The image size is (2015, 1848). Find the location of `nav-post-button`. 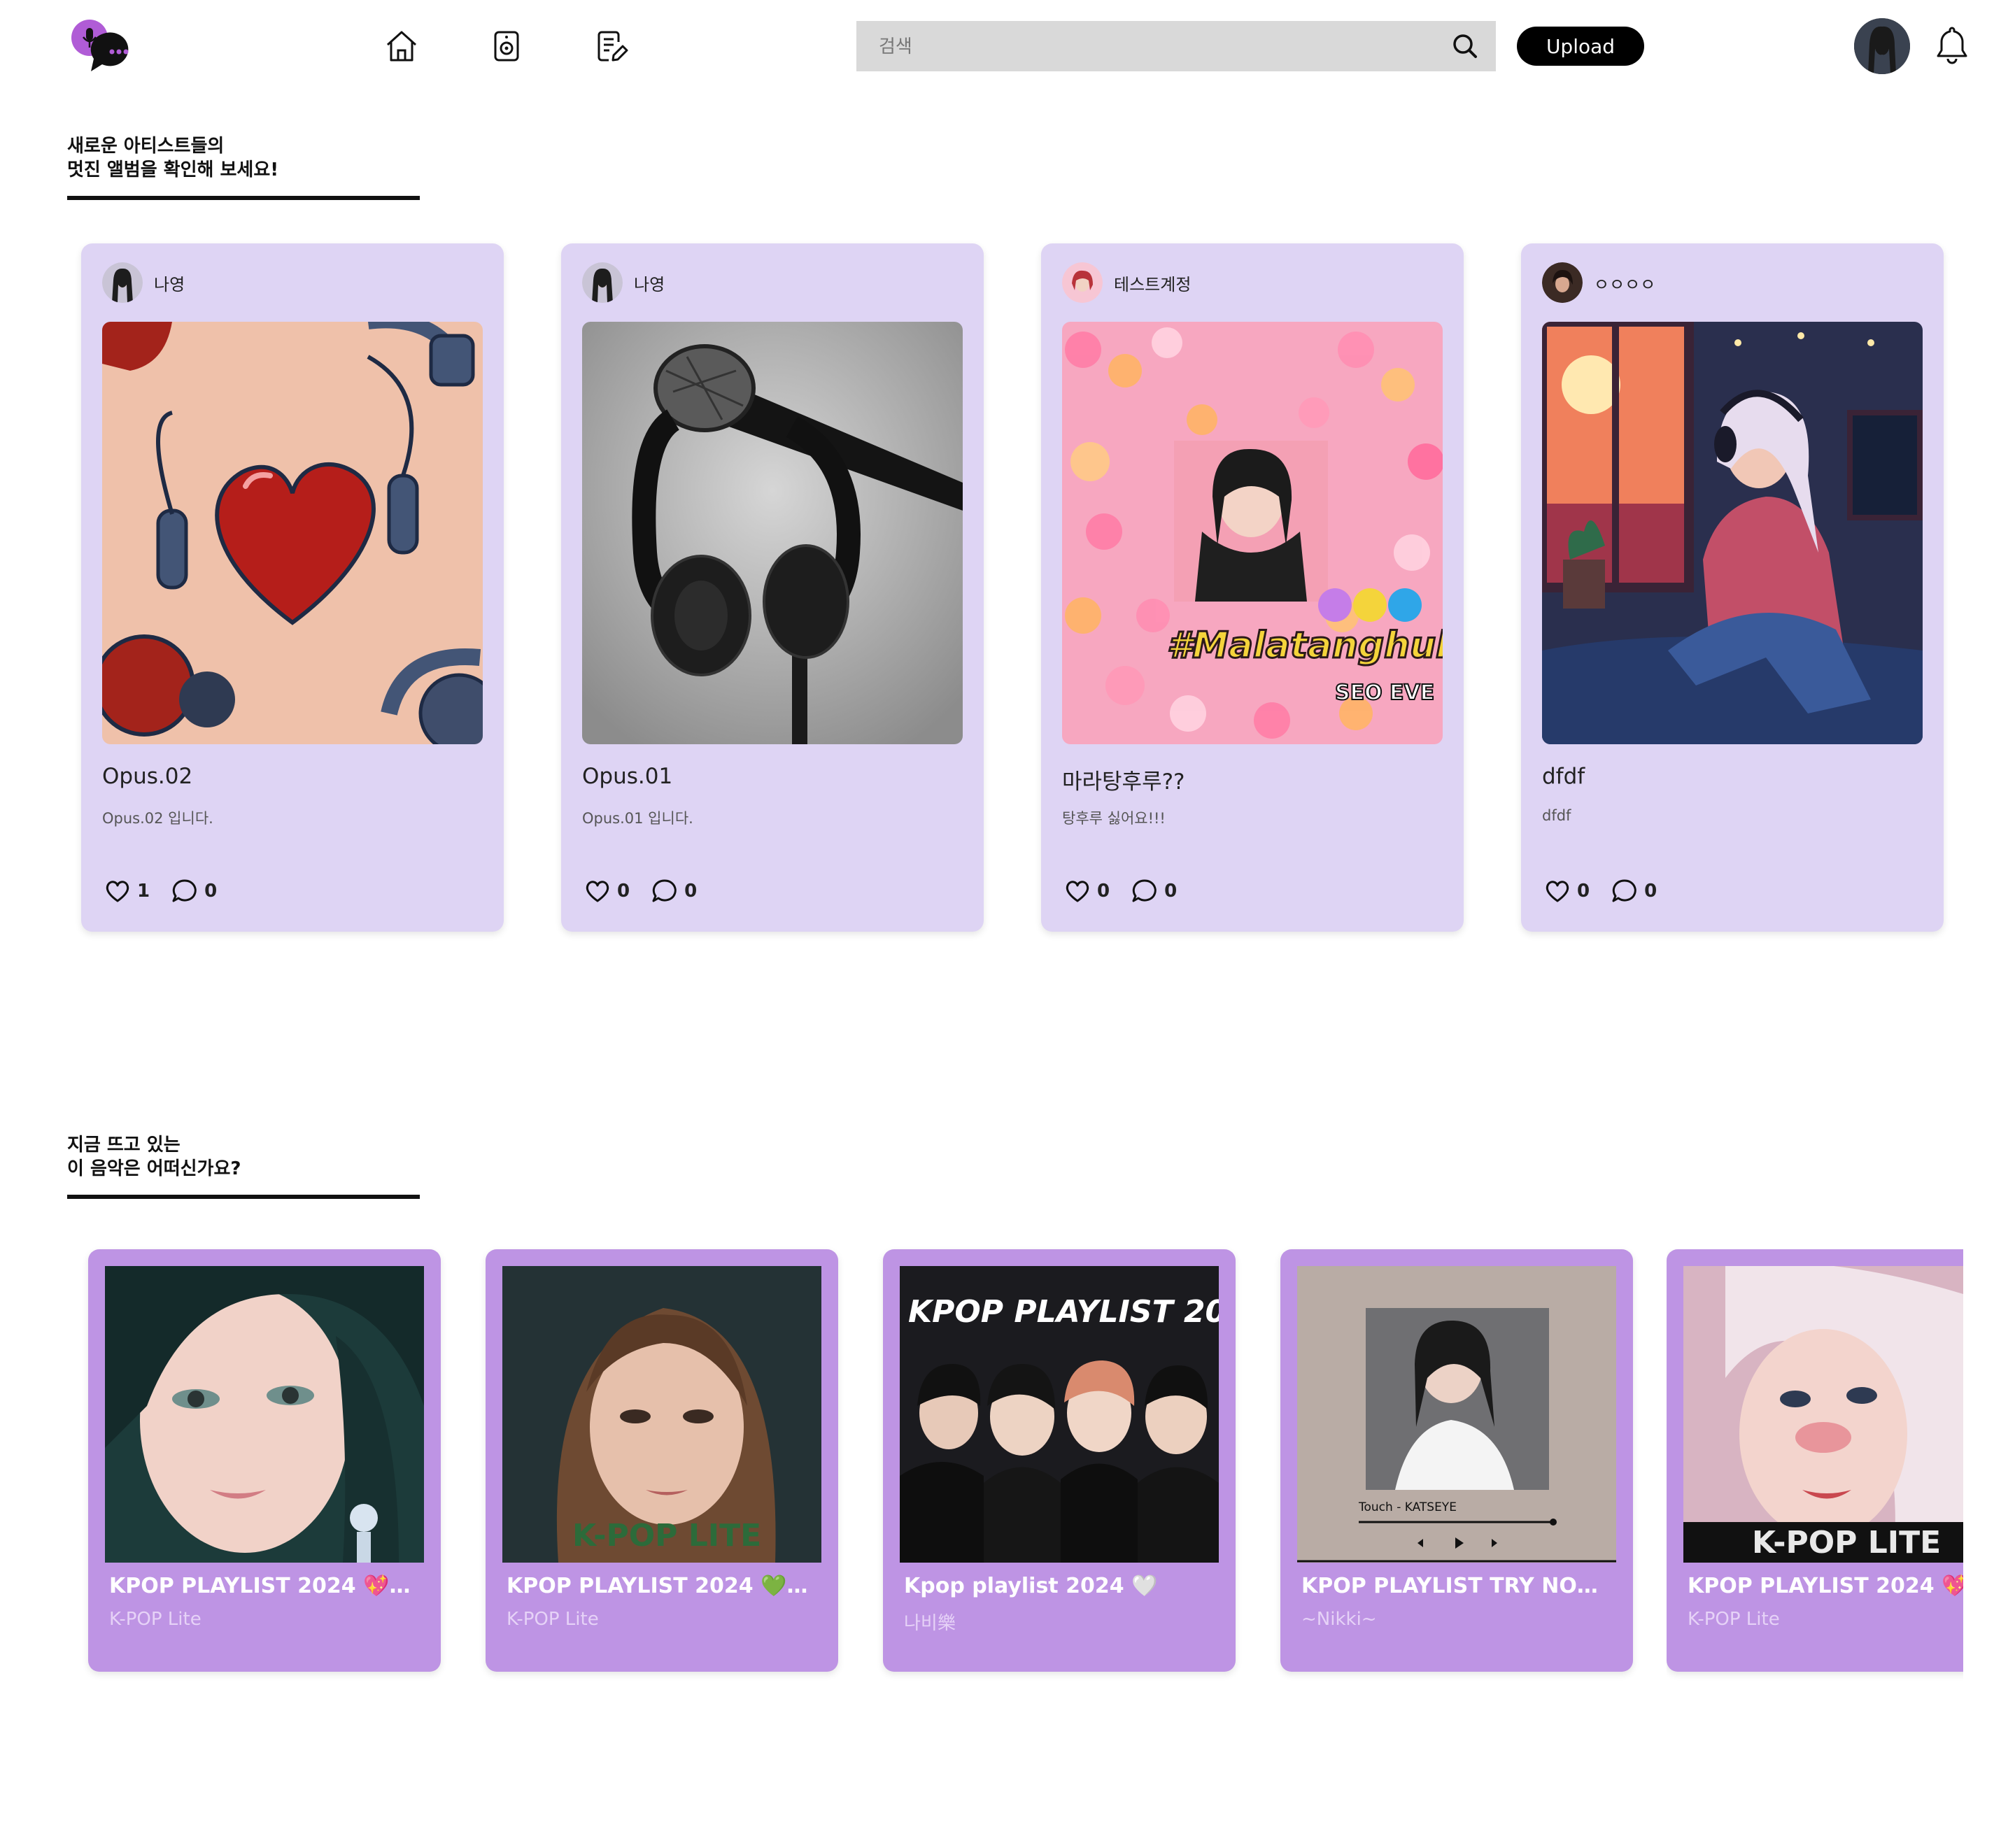

nav-post-button is located at coordinates (611, 47).